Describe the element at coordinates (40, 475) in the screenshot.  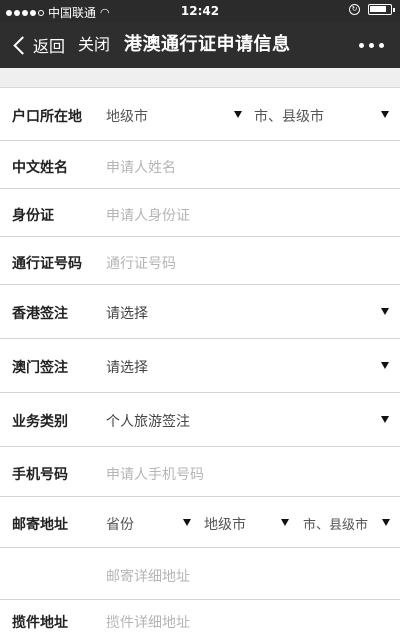
I see `phone-label: 手机号码` at that location.